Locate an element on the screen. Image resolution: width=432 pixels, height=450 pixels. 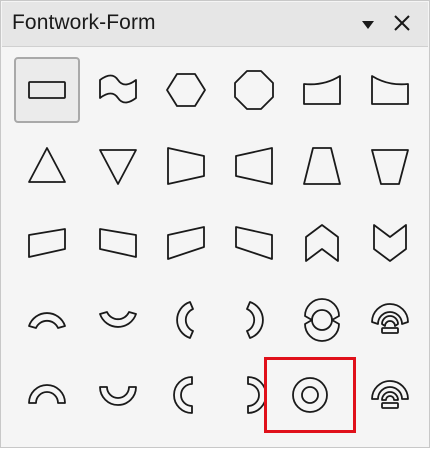
shape-chevron-down is located at coordinates (390, 243).